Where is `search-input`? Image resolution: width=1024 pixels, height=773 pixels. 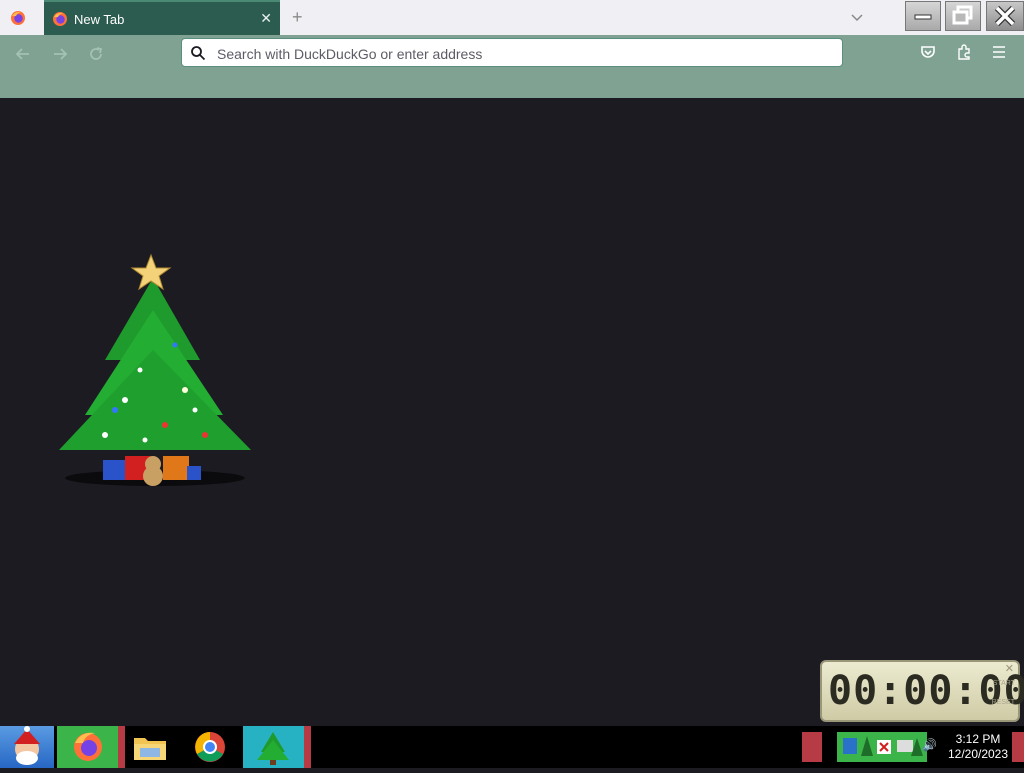
search-input is located at coordinates (517, 53).